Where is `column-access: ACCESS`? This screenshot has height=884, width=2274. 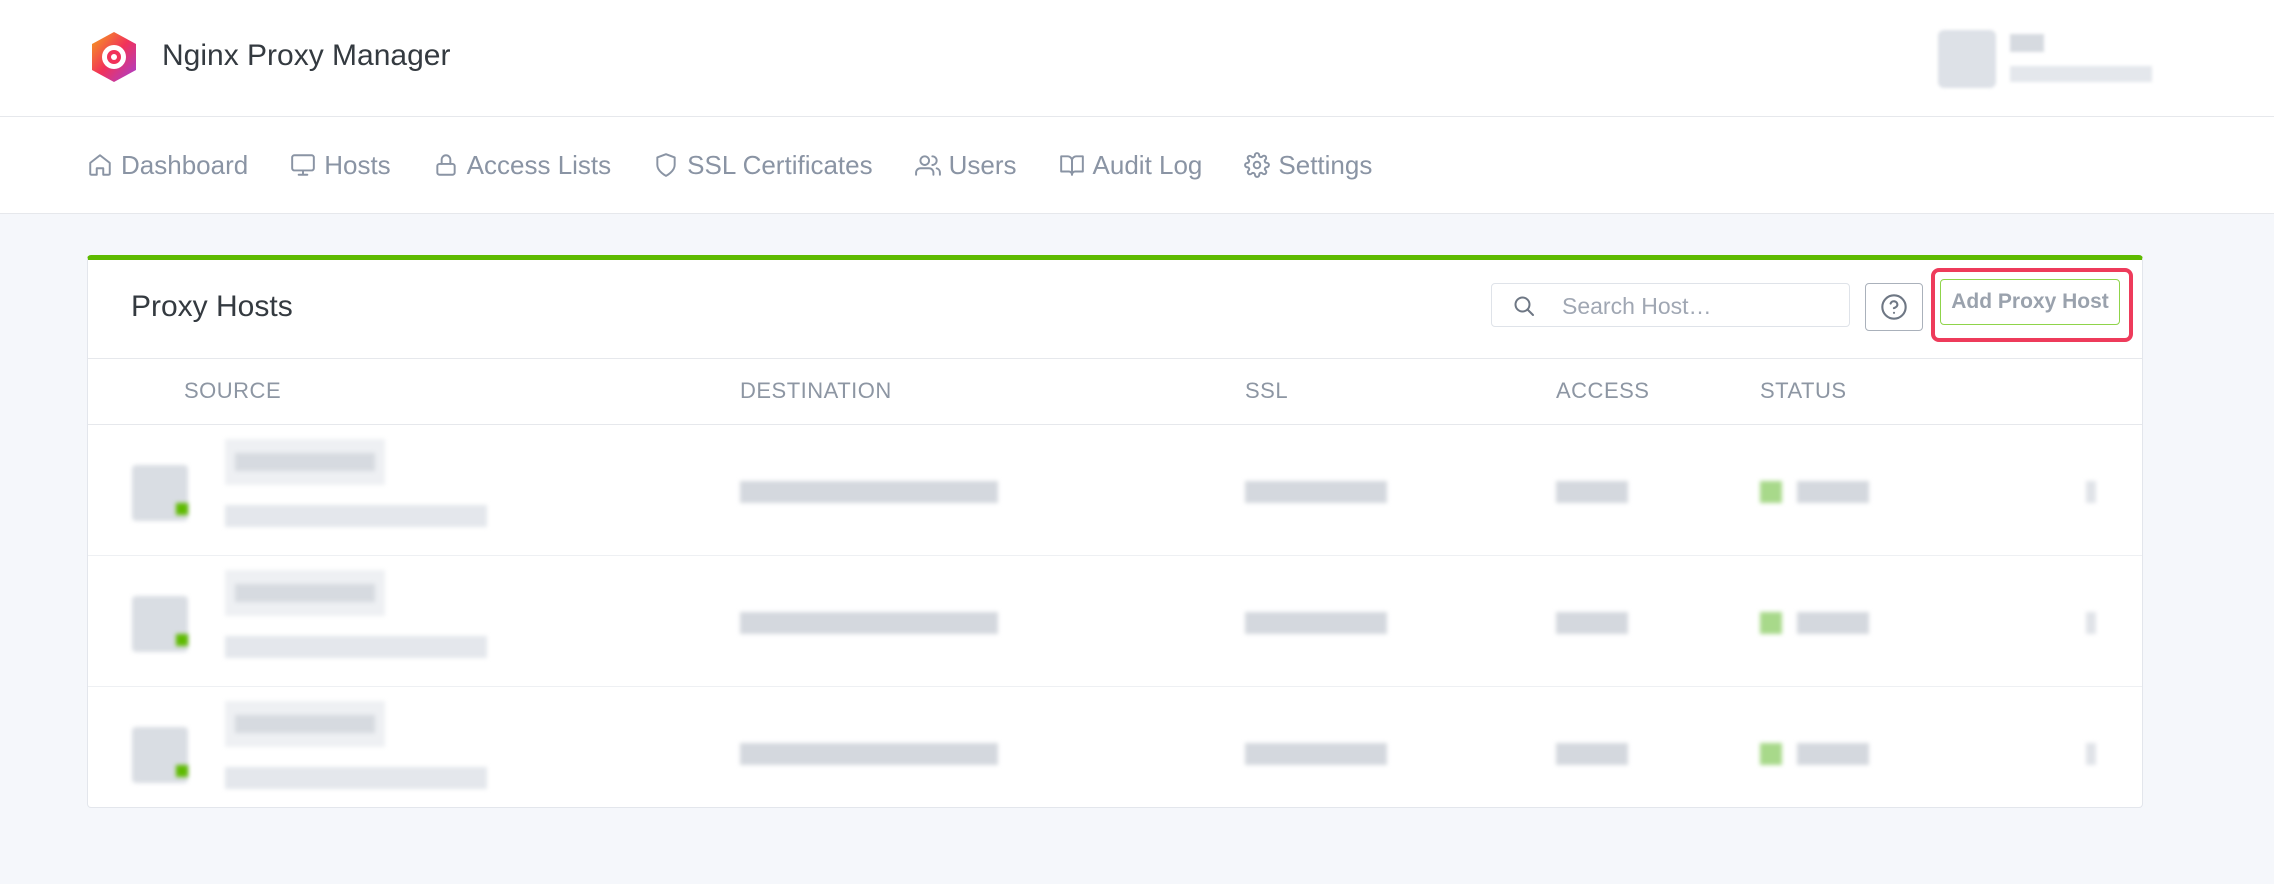
column-access: ACCESS is located at coordinates (1602, 391).